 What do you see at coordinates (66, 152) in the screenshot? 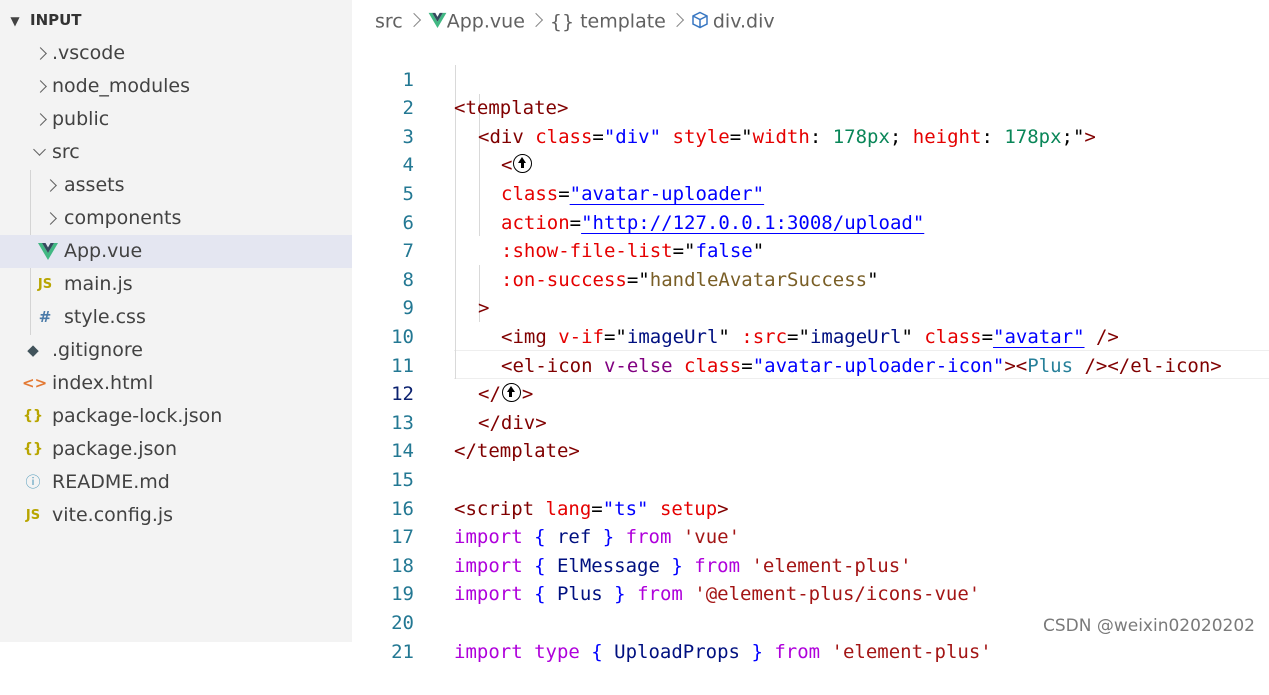
I see `tree-item-label: src` at bounding box center [66, 152].